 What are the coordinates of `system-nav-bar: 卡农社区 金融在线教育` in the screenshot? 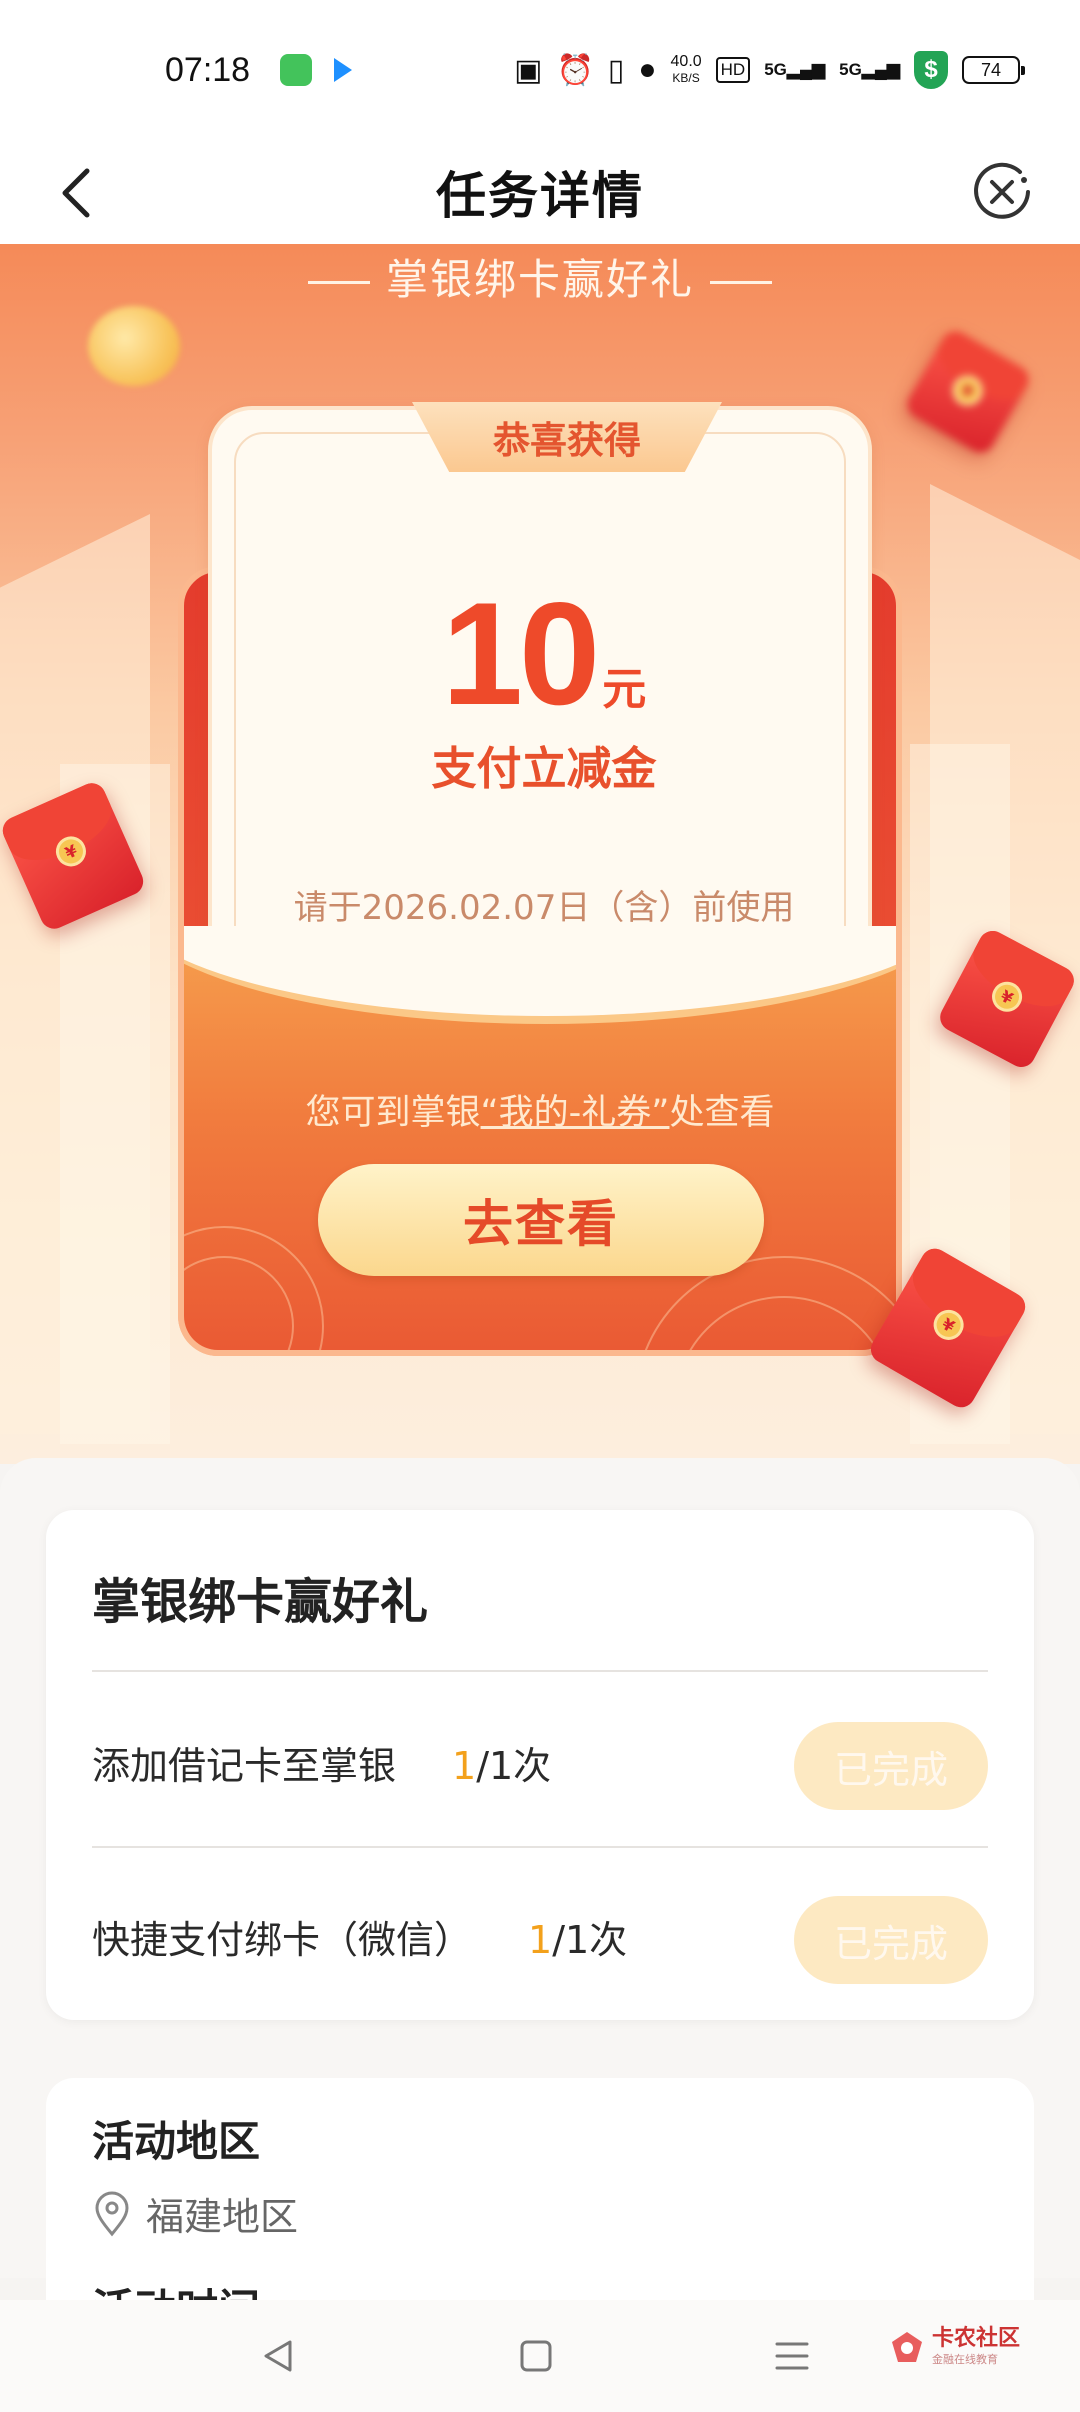 It's located at (540, 2356).